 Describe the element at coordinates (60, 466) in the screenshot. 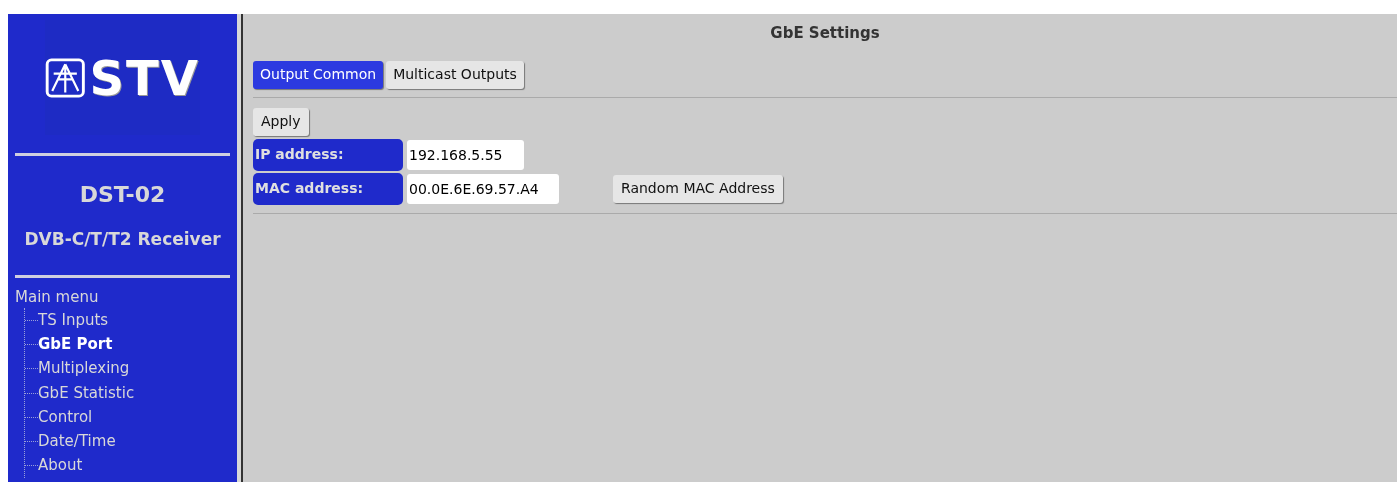

I see `menu-item: About` at that location.